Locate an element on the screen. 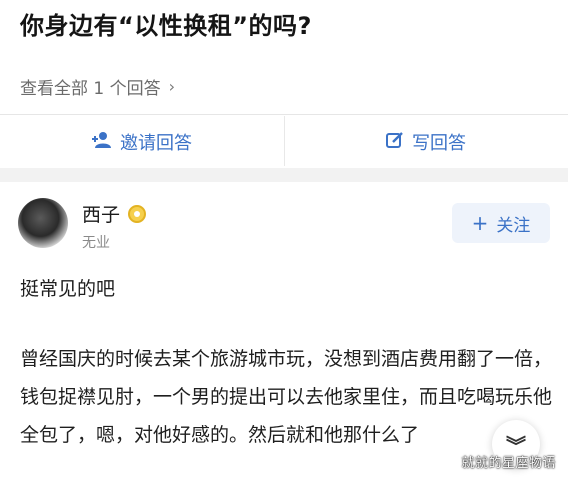 The height and width of the screenshot is (478, 568). write-answer-button: 写回答 is located at coordinates (426, 142).